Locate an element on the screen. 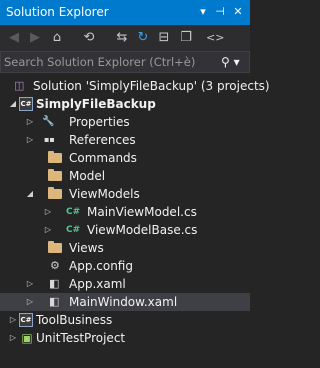  pin-icon: ⊣ is located at coordinates (220, 12).